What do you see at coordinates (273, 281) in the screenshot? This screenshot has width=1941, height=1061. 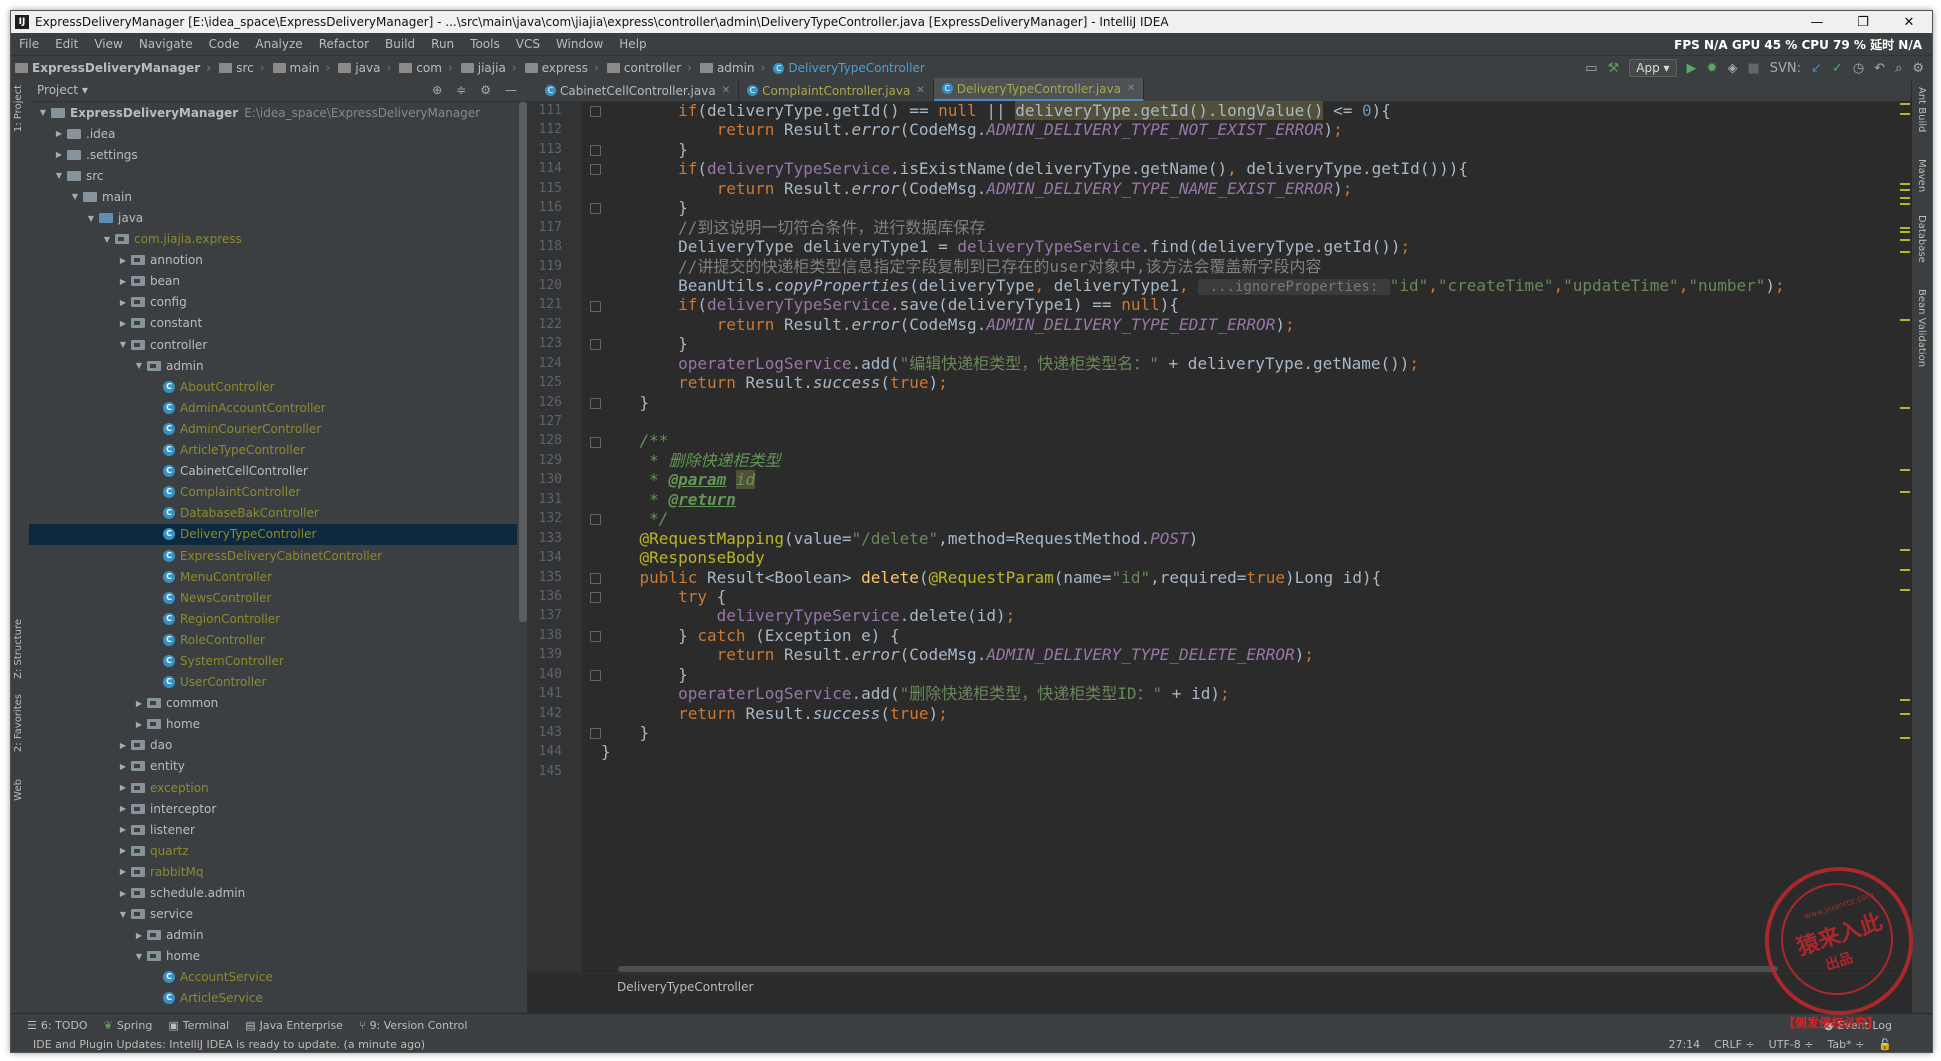 I see `tree-node: ▶ bean` at bounding box center [273, 281].